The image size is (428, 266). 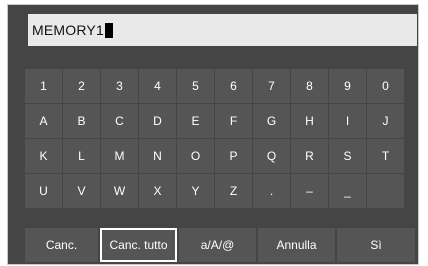 I want to click on key-l: L, so click(x=81, y=156).